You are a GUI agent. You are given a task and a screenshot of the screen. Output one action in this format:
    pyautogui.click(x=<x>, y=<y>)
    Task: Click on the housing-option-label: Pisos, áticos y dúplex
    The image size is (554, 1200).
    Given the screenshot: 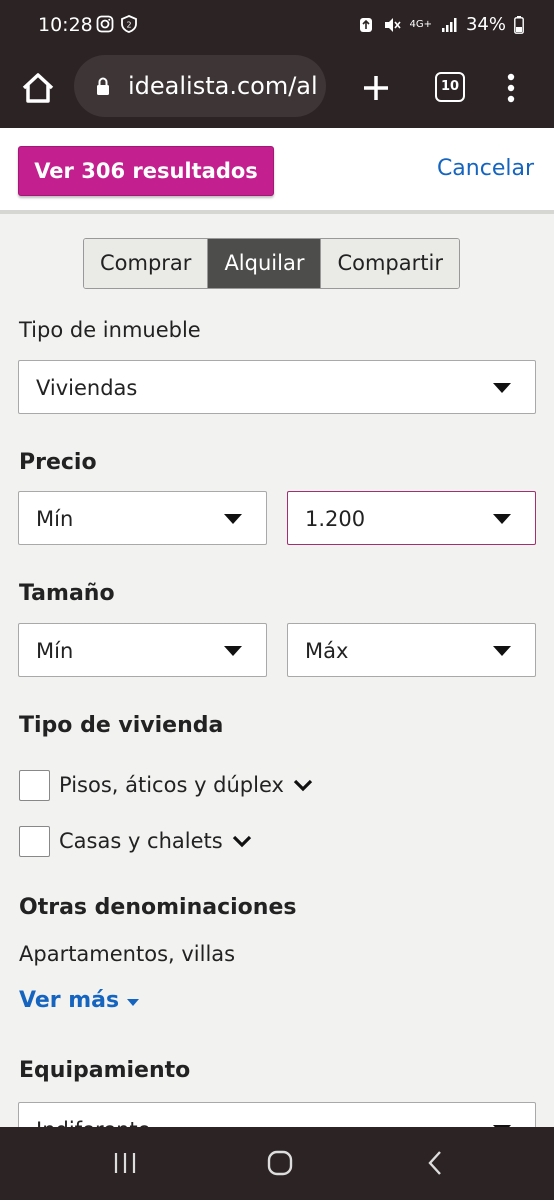 What is the action you would take?
    pyautogui.click(x=171, y=785)
    